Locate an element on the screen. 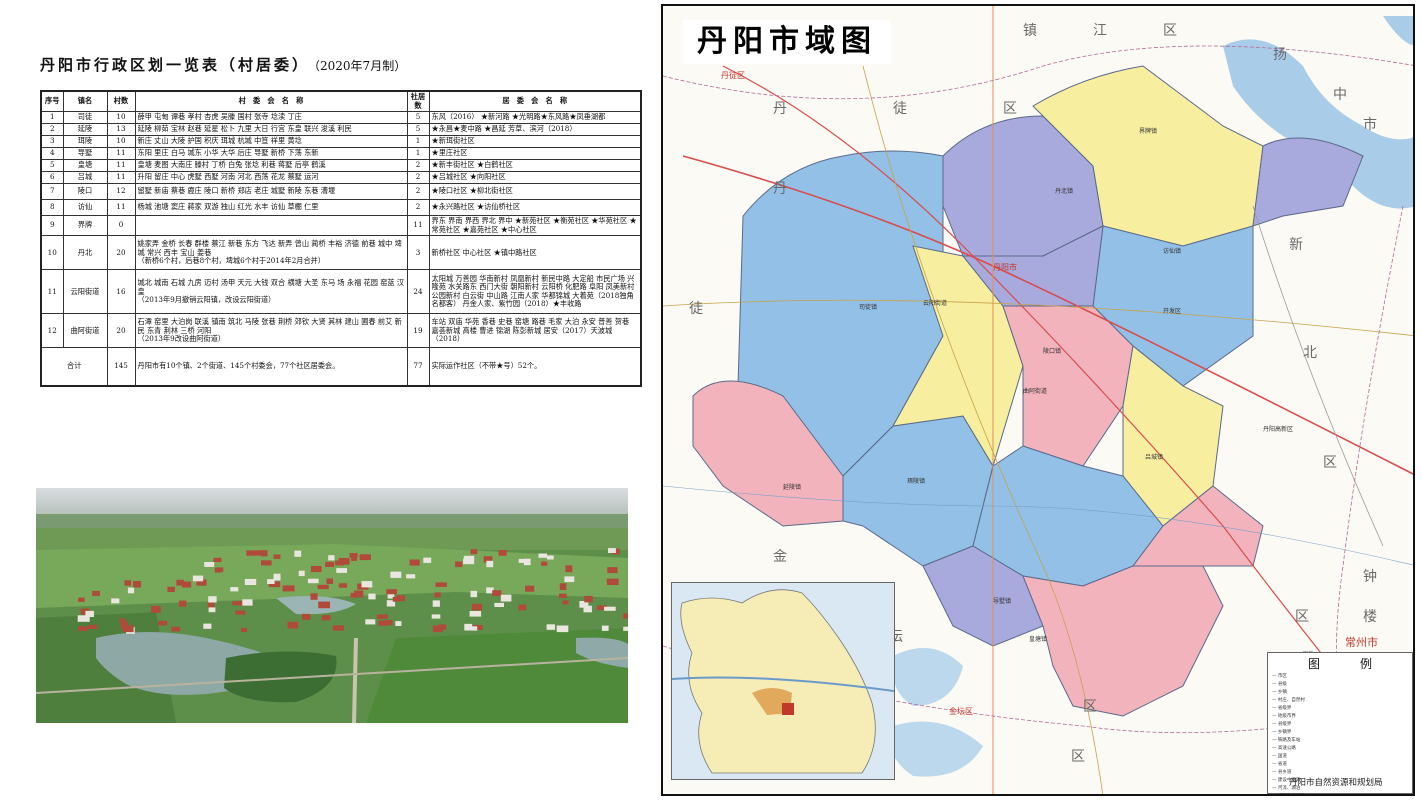 The width and height of the screenshot is (1422, 800). inset-illustration is located at coordinates (783, 681).